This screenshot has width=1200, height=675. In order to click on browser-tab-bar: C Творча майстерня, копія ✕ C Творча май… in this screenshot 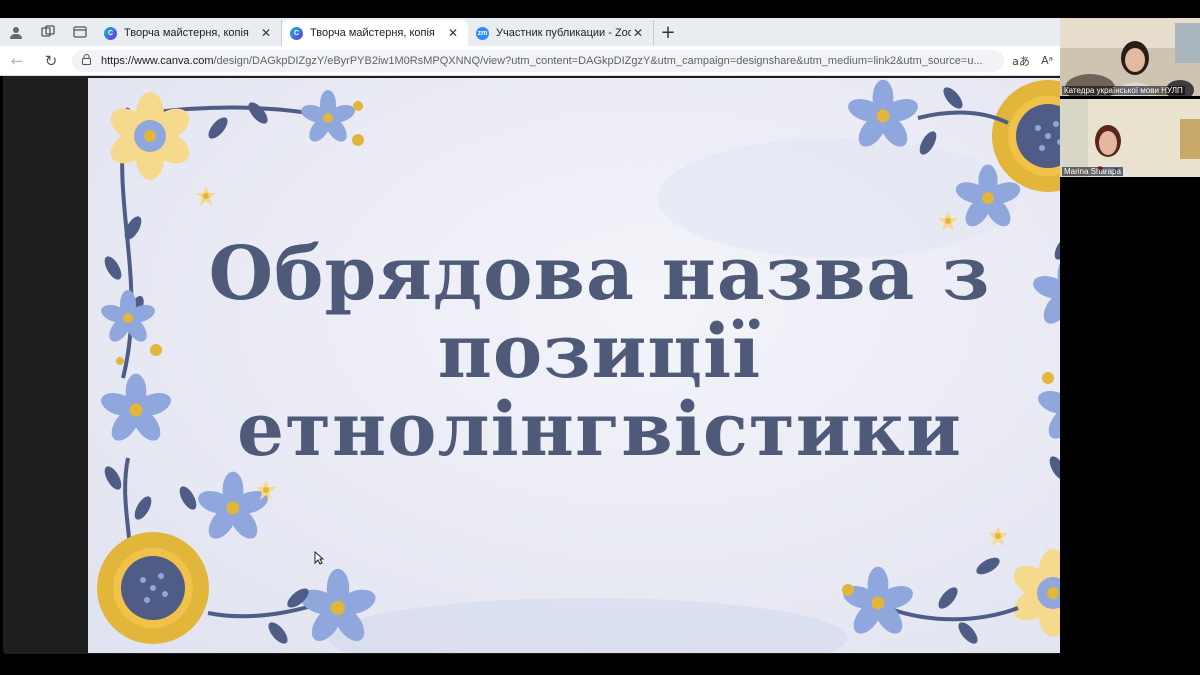, I will do `click(530, 32)`.